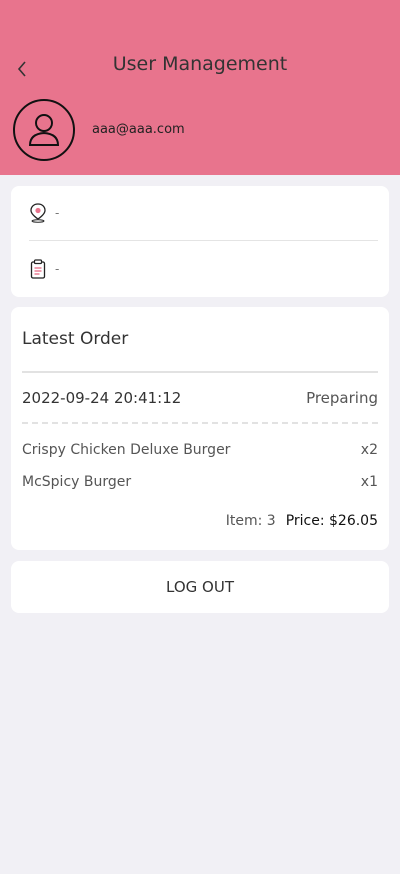  I want to click on order-title: Latest Order, so click(75, 339).